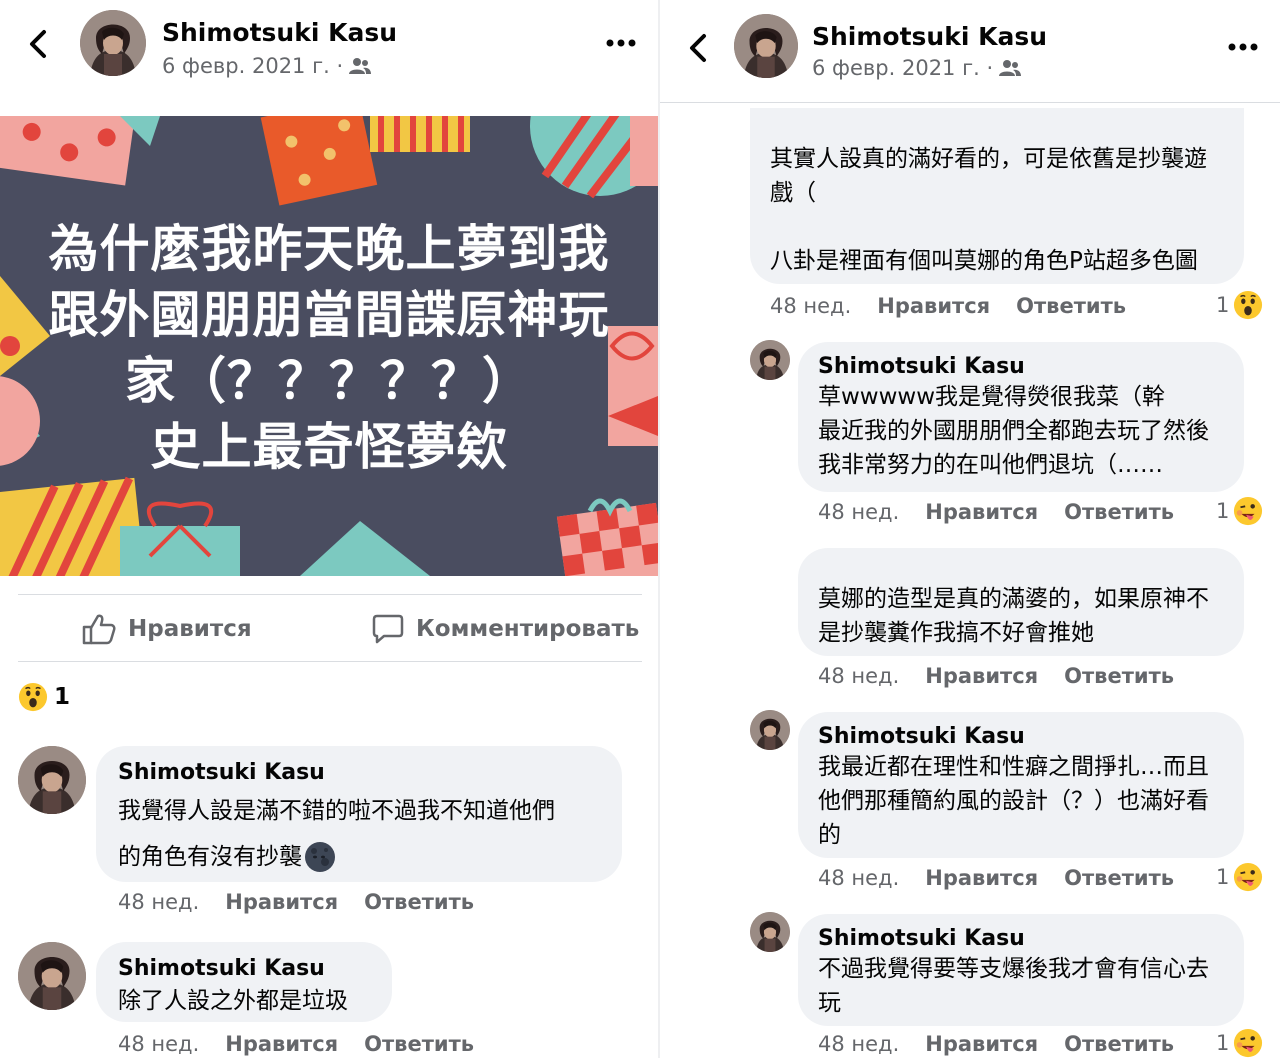  I want to click on comment-text: 除了人設之外都是垃圾, so click(253, 1001).